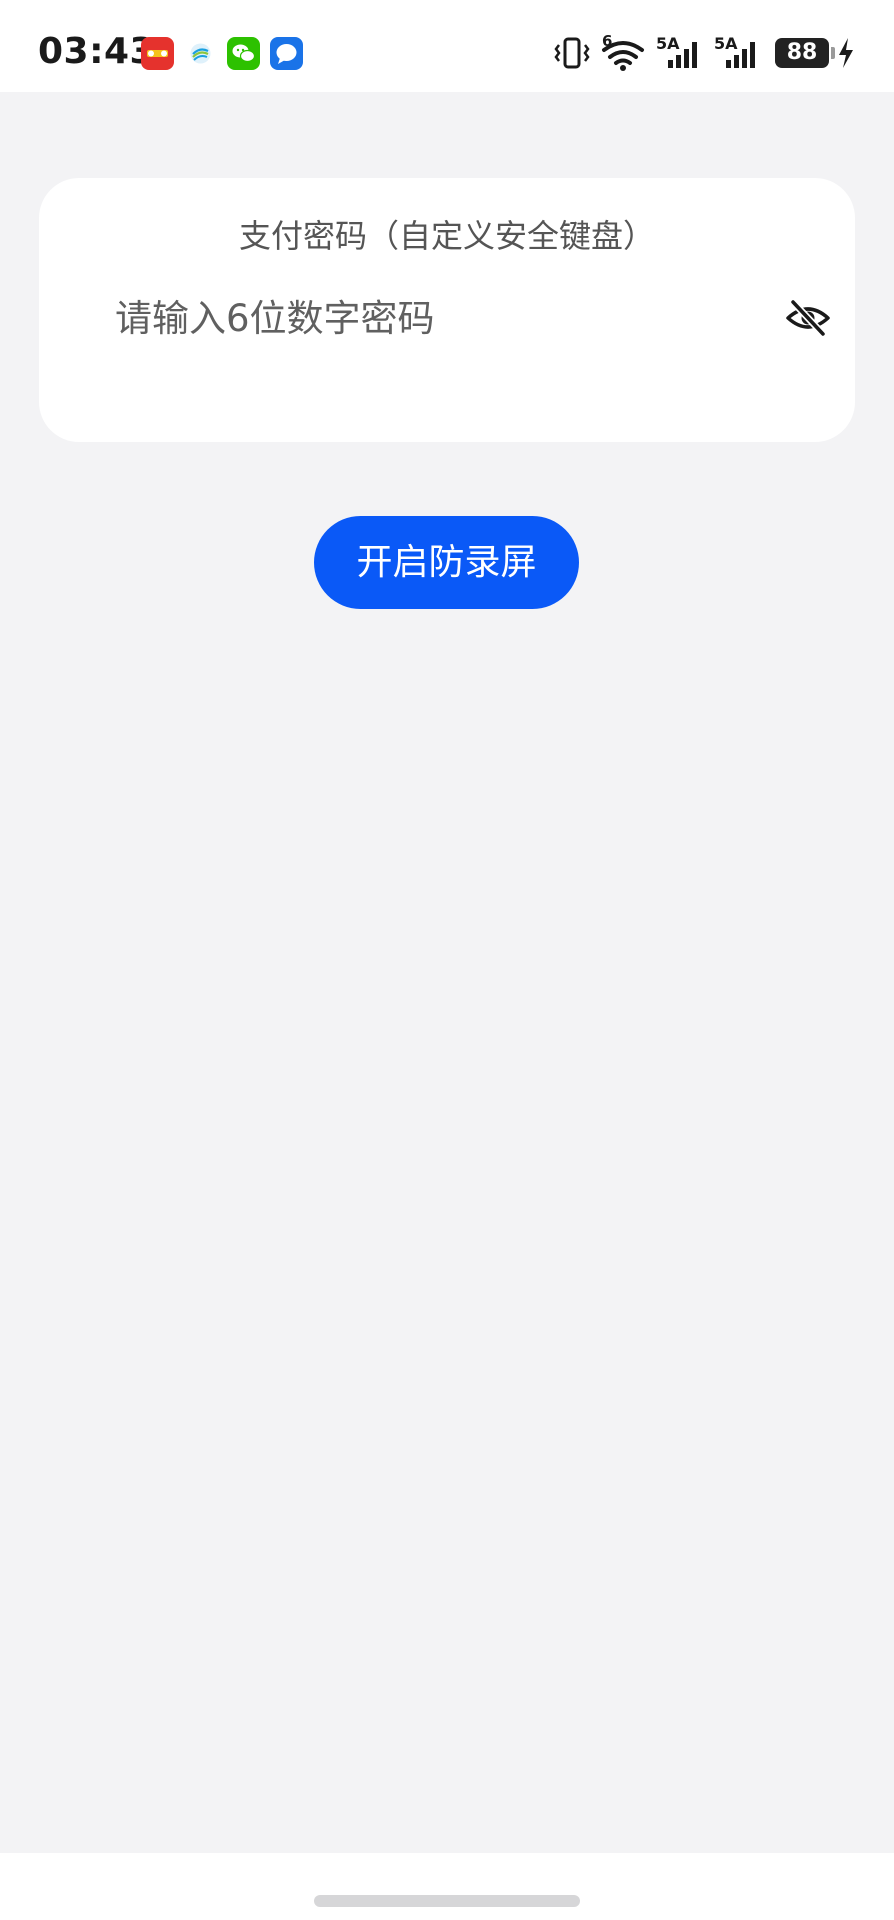 The image size is (894, 1920). I want to click on enable-anti-recording-button: 开启防录屏, so click(446, 562).